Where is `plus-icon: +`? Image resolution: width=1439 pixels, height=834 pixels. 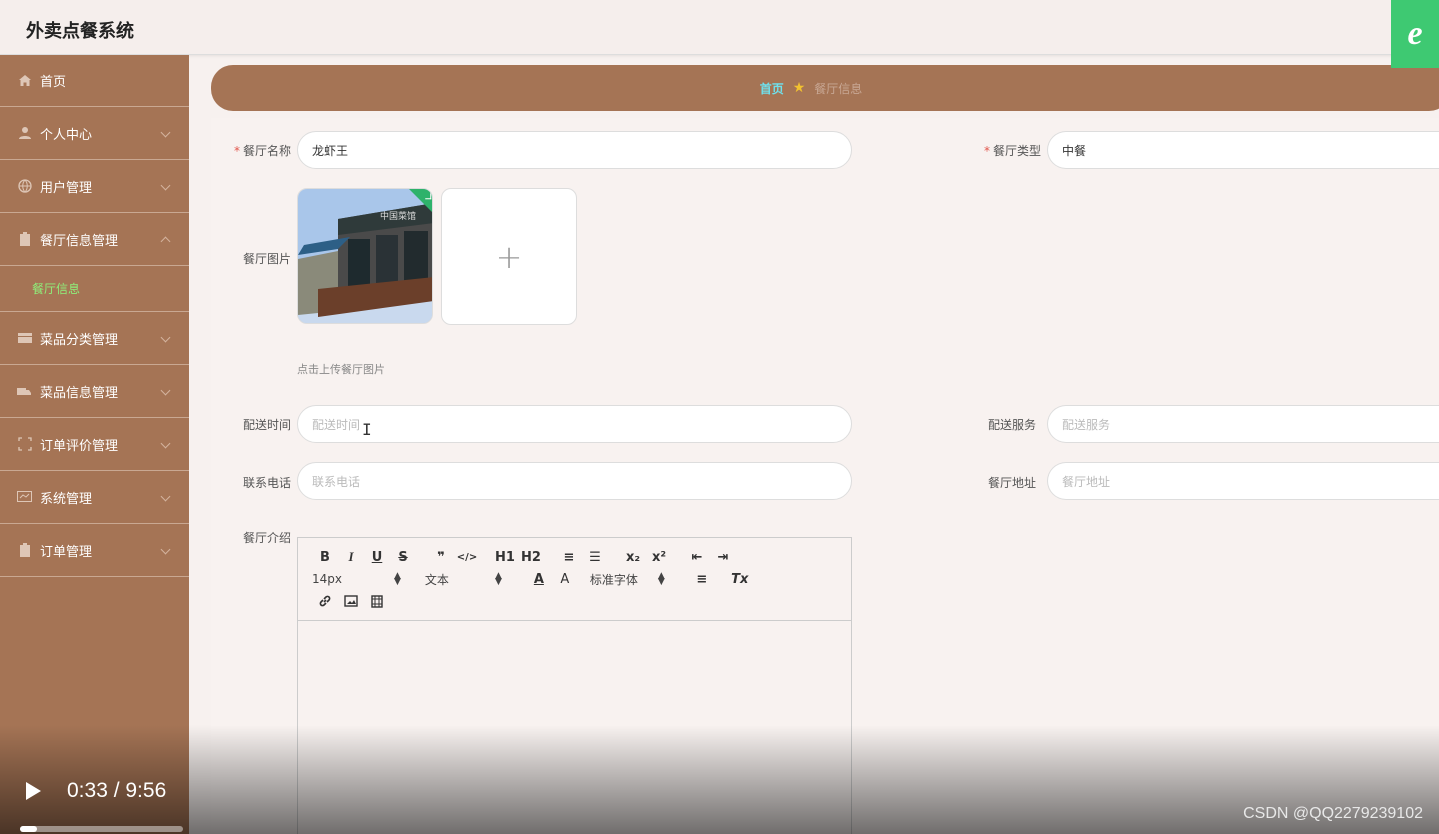 plus-icon: + is located at coordinates (509, 256).